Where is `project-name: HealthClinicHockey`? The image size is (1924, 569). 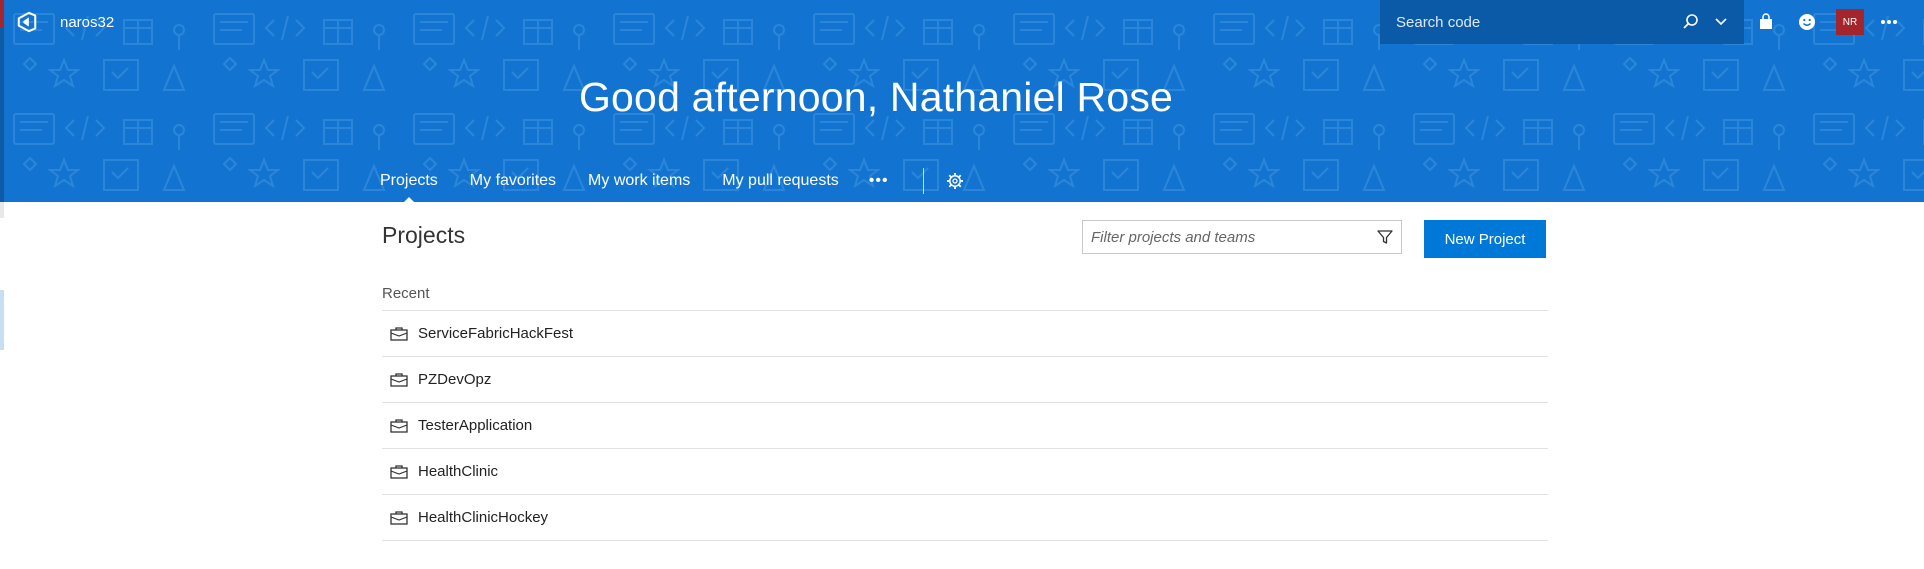
project-name: HealthClinicHockey is located at coordinates (483, 517).